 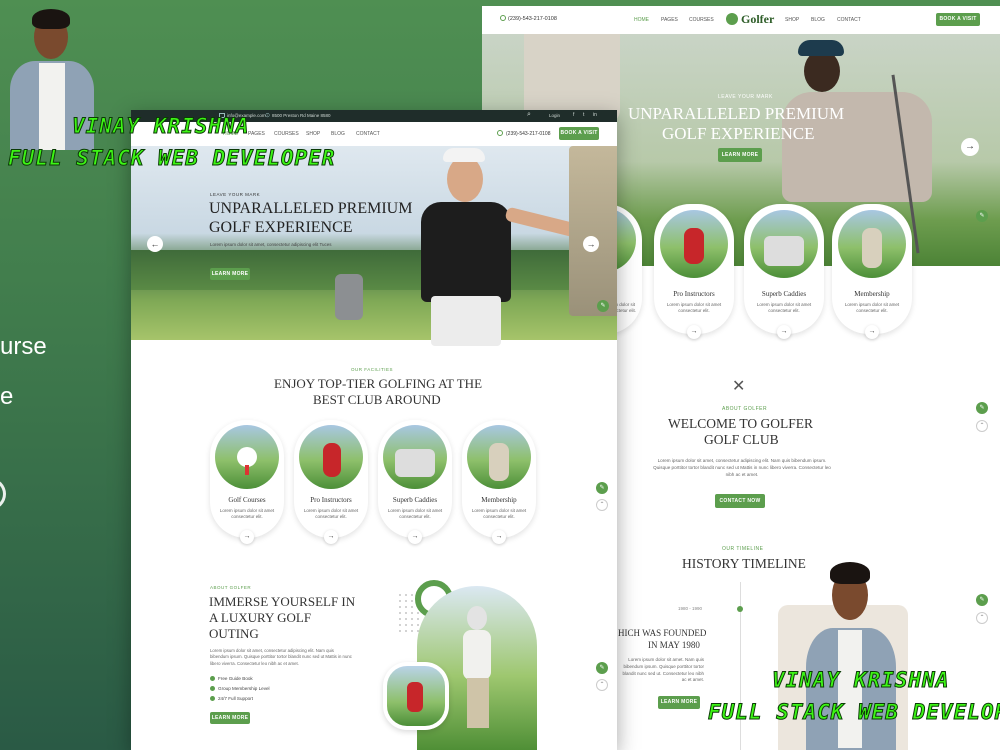 What do you see at coordinates (602, 668) in the screenshot?
I see `chat-icon-front-2: ✎` at bounding box center [602, 668].